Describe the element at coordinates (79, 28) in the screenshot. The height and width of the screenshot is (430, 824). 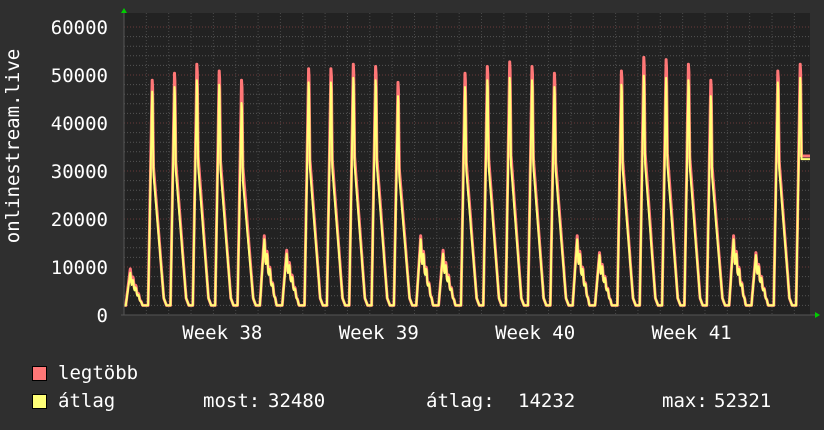
I see `y-tick-label: 60000` at that location.